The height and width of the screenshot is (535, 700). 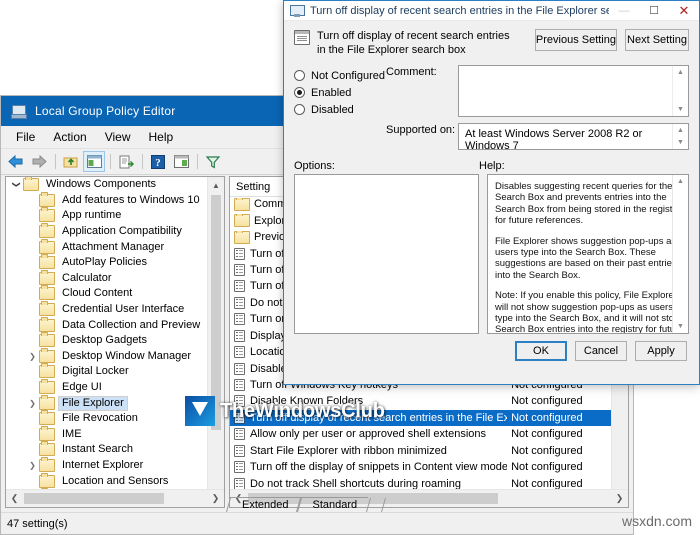 I want to click on tree-item-file-revocation: File Revocation, so click(x=107, y=418).